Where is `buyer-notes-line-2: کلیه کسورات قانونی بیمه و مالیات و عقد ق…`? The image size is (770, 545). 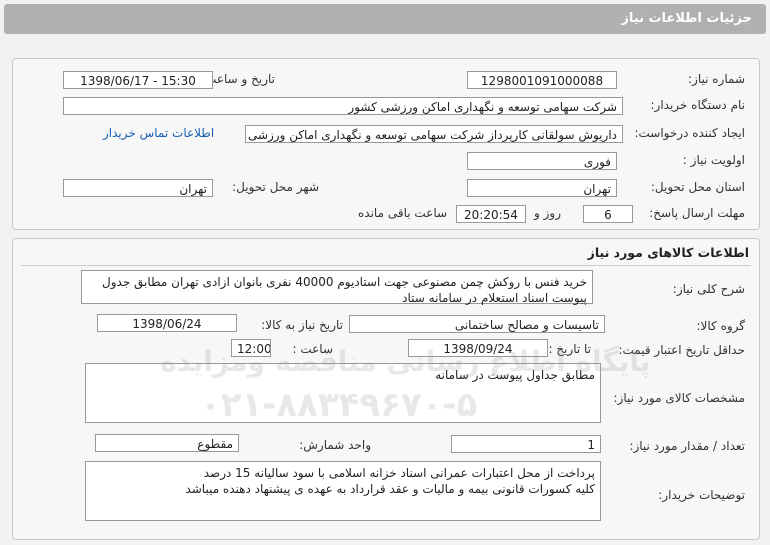 buyer-notes-line-2: کلیه کسورات قانونی بیمه و مالیات و عقد ق… is located at coordinates (390, 489).